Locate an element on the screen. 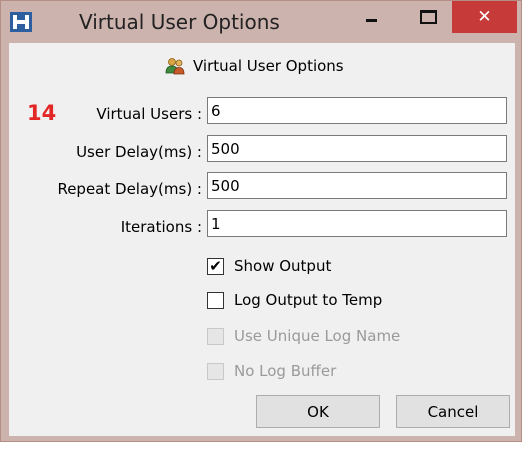 The width and height of the screenshot is (525, 450). unique-log-name-option: Use Unique Log Name is located at coordinates (303, 336).